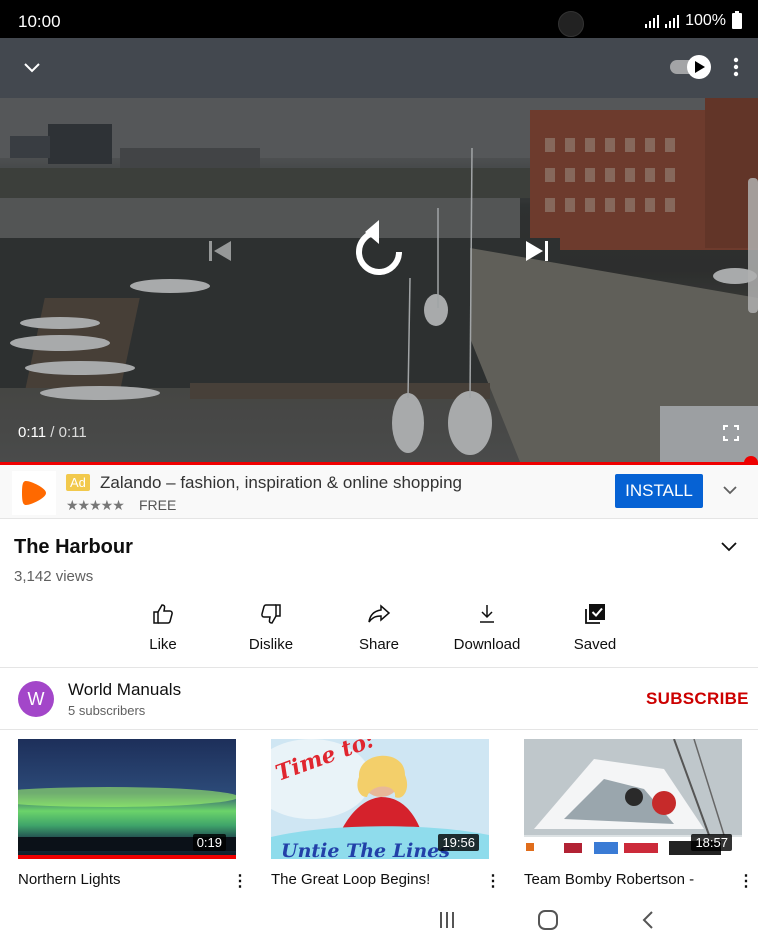  Describe the element at coordinates (379, 19) in the screenshot. I see `status-bar: 10:00 100%` at that location.